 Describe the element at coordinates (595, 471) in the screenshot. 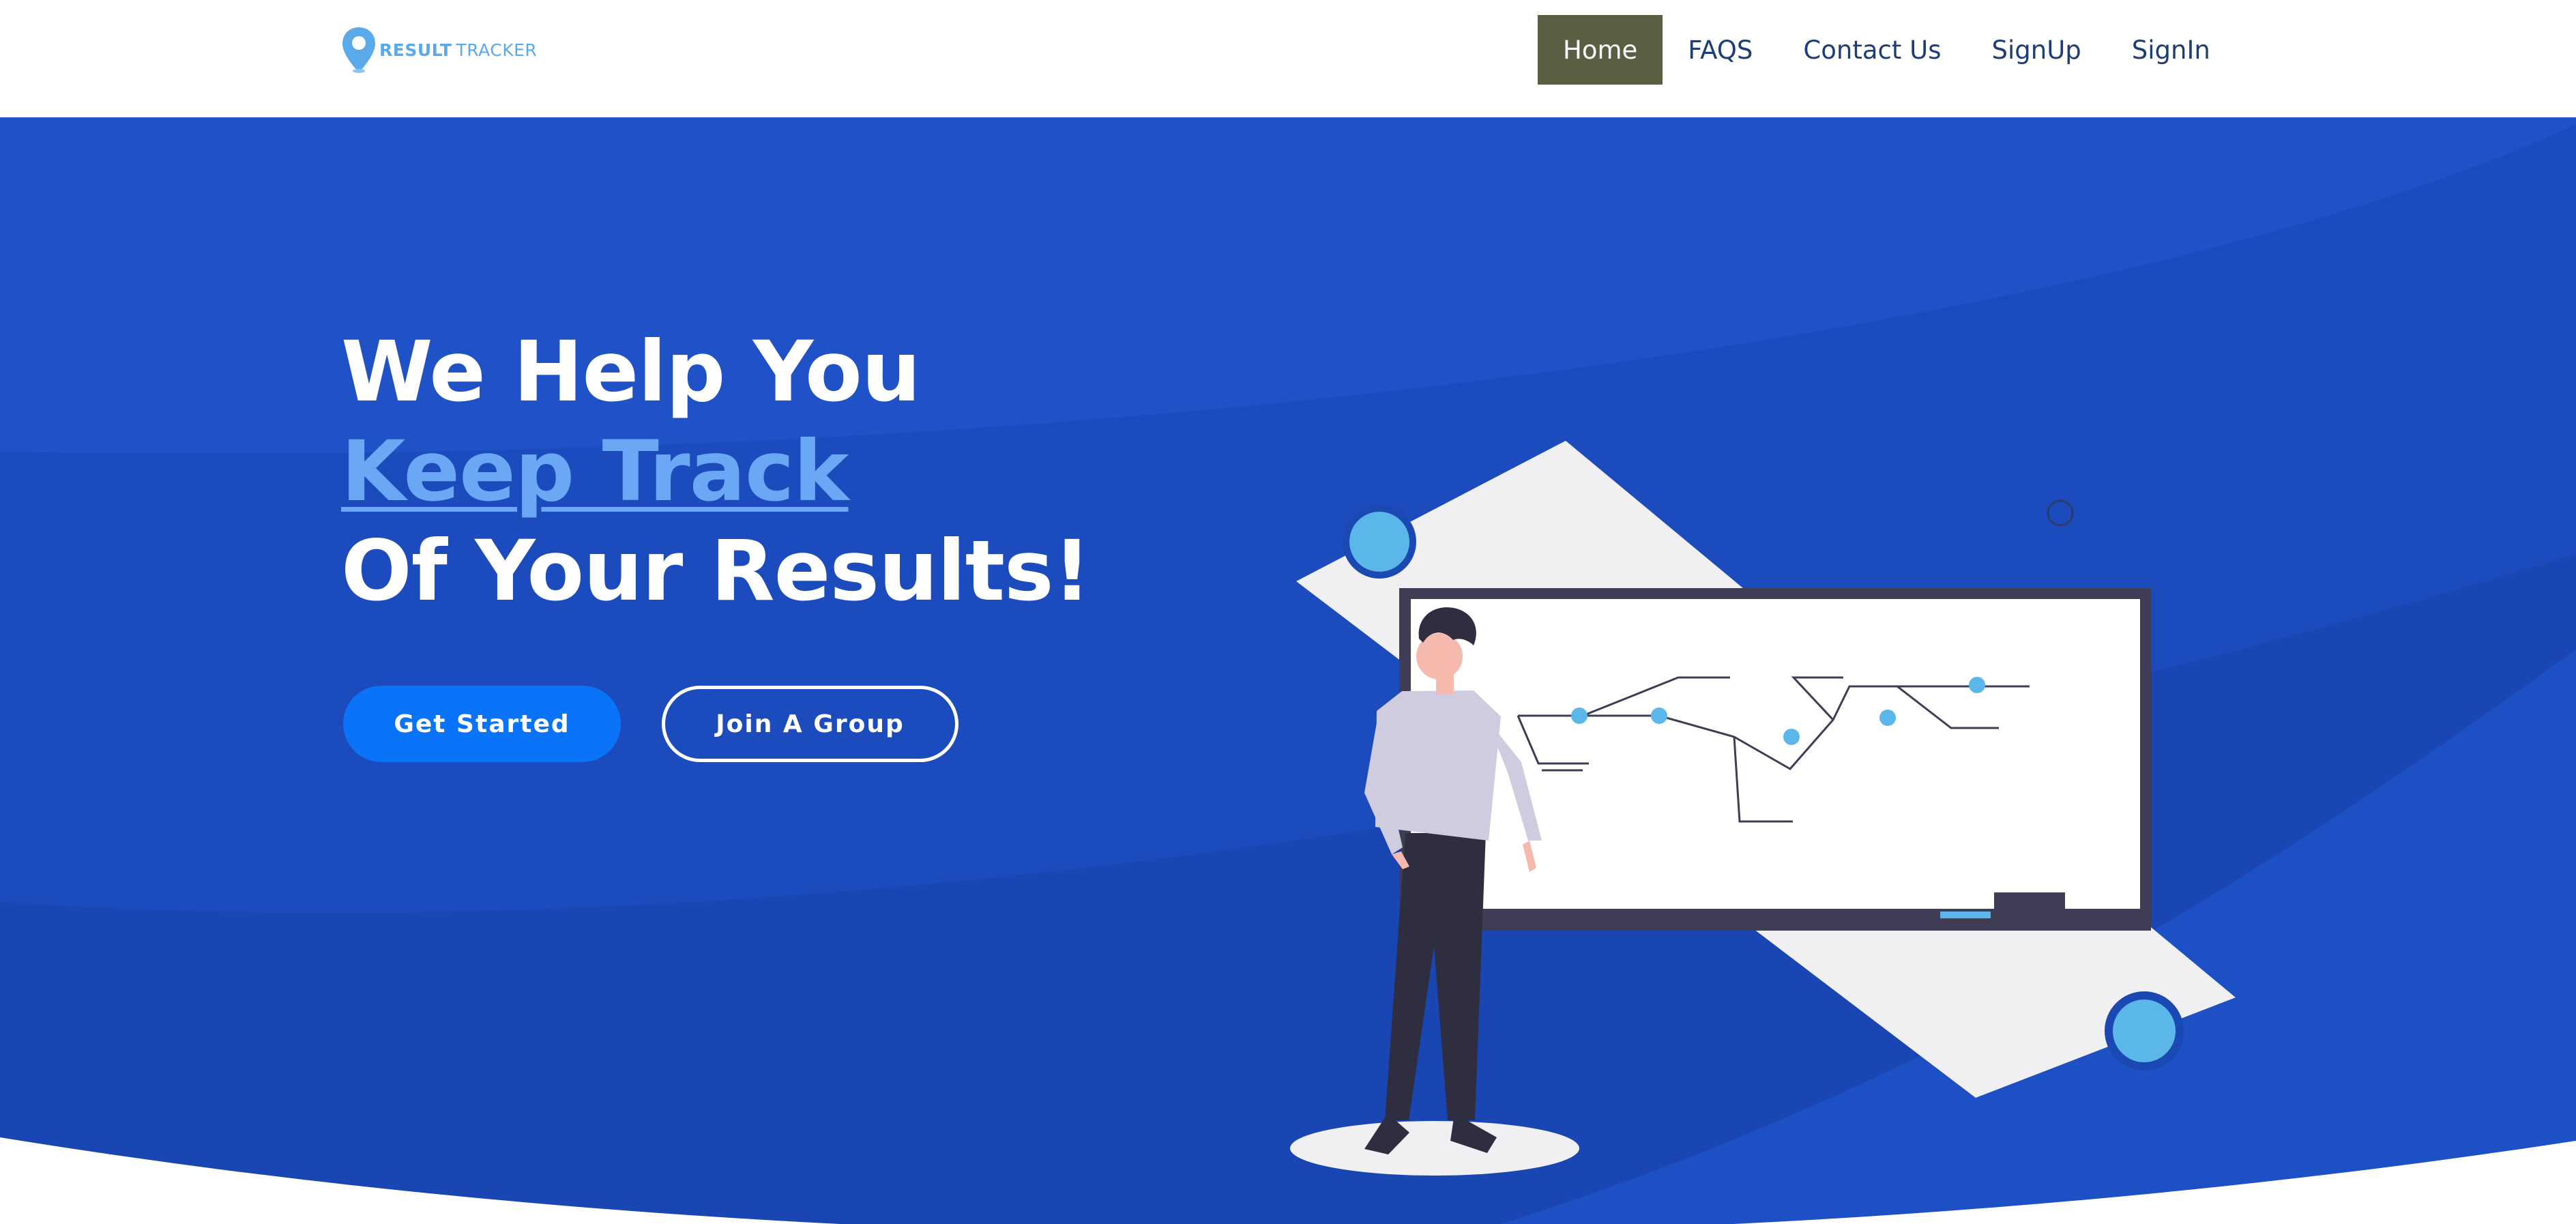

I see `headline-accent-line: Keep Track` at that location.